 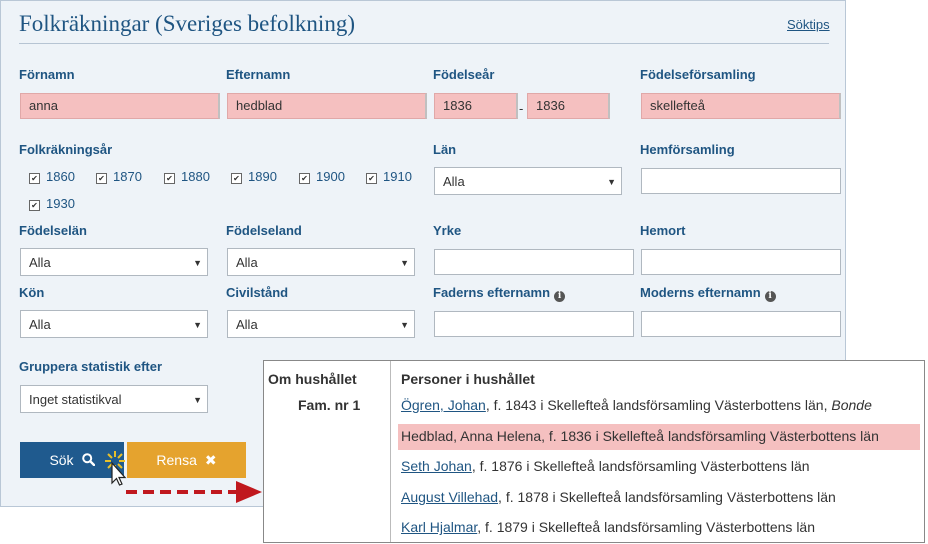 What do you see at coordinates (321, 262) in the screenshot?
I see `fodelseland-select: Alla ▼` at bounding box center [321, 262].